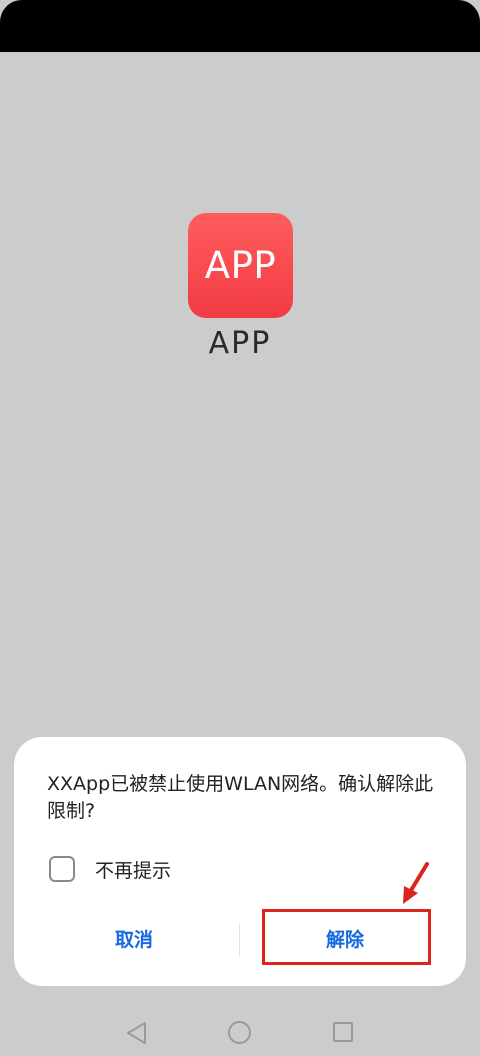 The height and width of the screenshot is (1056, 480). What do you see at coordinates (240, 26) in the screenshot?
I see `status-bar` at bounding box center [240, 26].